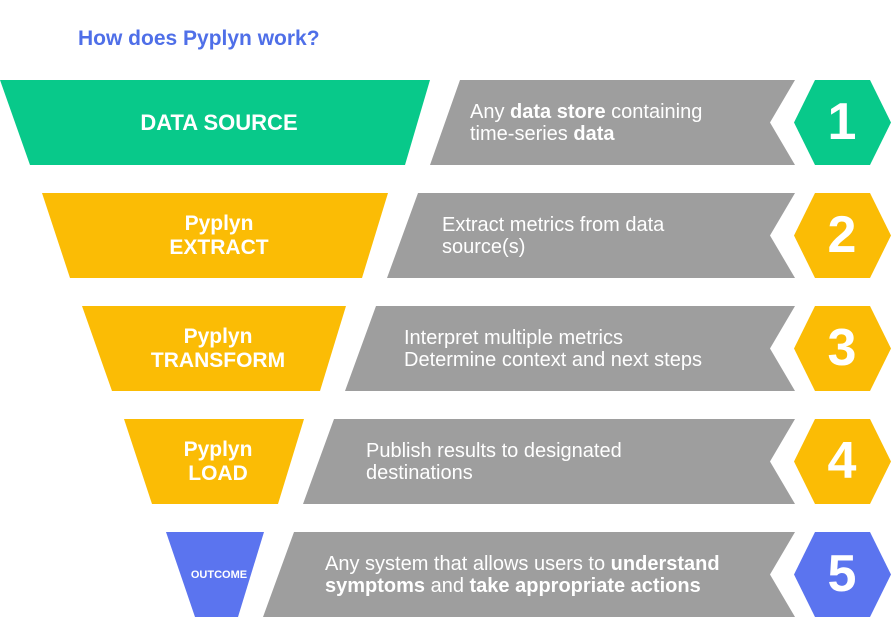  What do you see at coordinates (654, 111) in the screenshot?
I see `description-text: containing` at bounding box center [654, 111].